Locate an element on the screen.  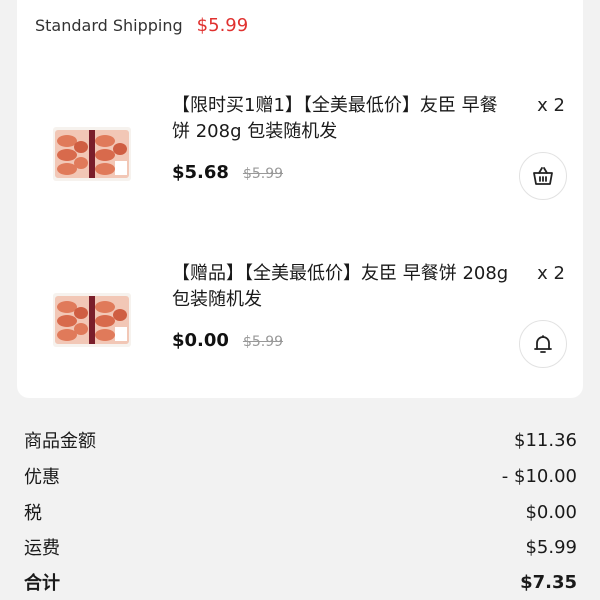
discount-value: - $10.00 is located at coordinates (539, 476).